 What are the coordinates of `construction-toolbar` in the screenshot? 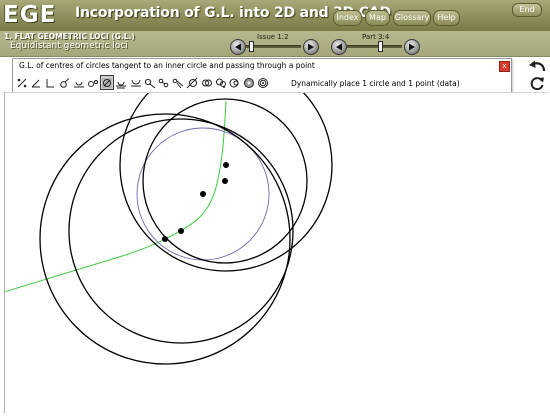 It's located at (142, 82).